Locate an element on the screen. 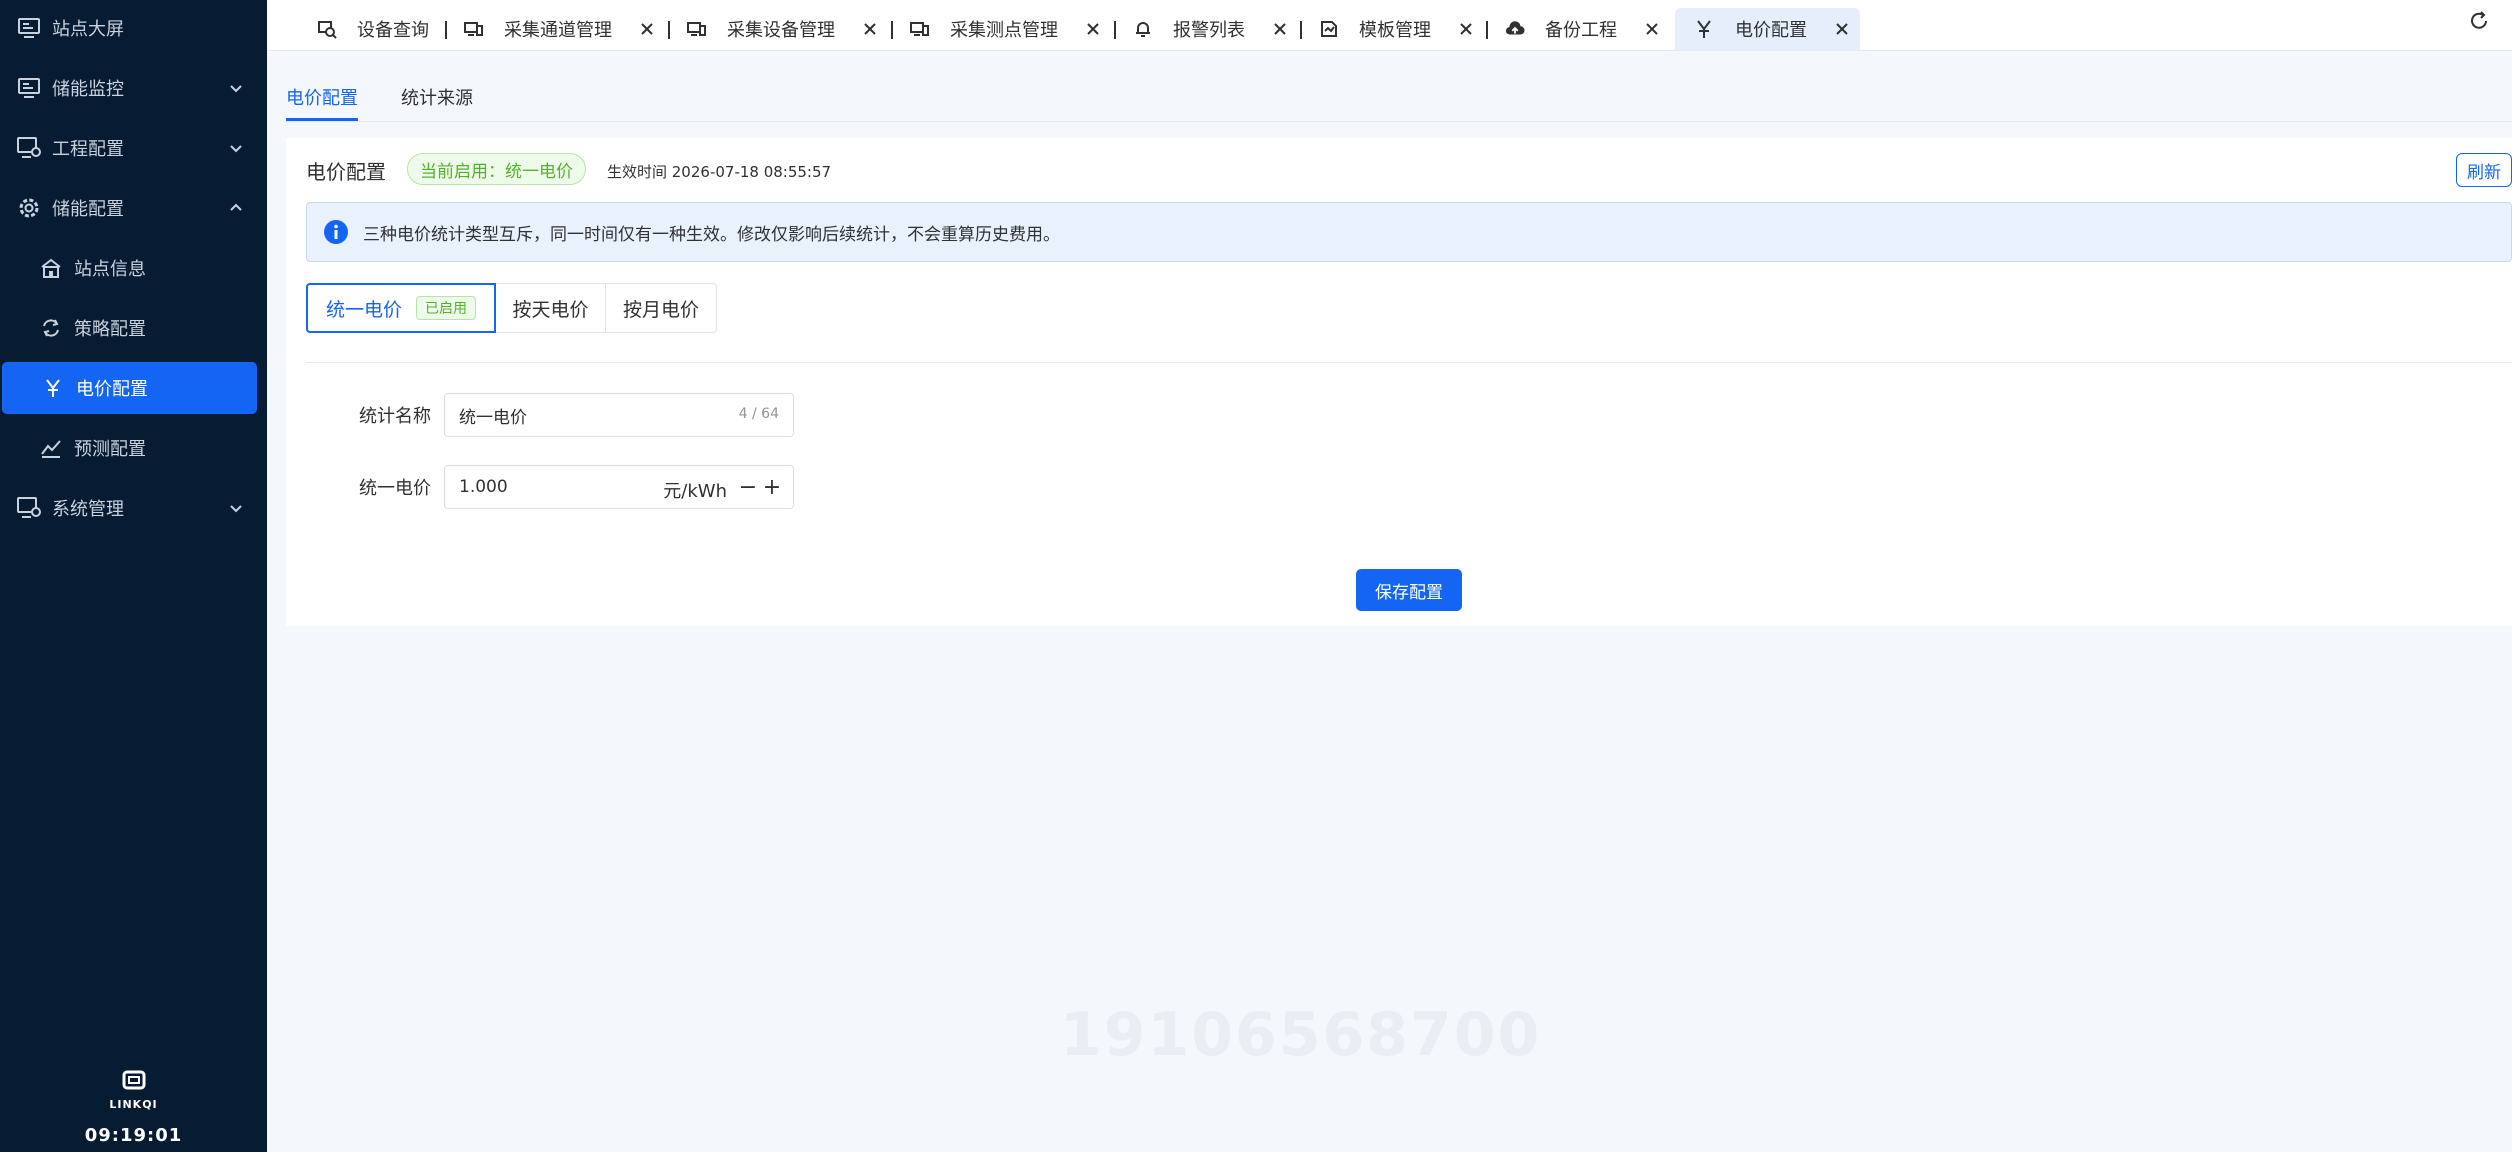  sidebar-item-label: 站点大屏 is located at coordinates (88, 29).